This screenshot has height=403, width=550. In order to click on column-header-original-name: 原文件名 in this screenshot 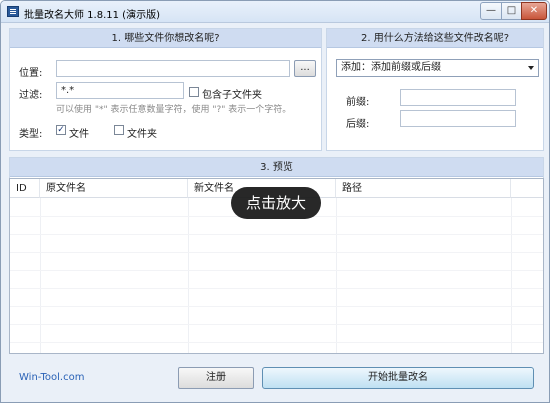, I will do `click(114, 188)`.